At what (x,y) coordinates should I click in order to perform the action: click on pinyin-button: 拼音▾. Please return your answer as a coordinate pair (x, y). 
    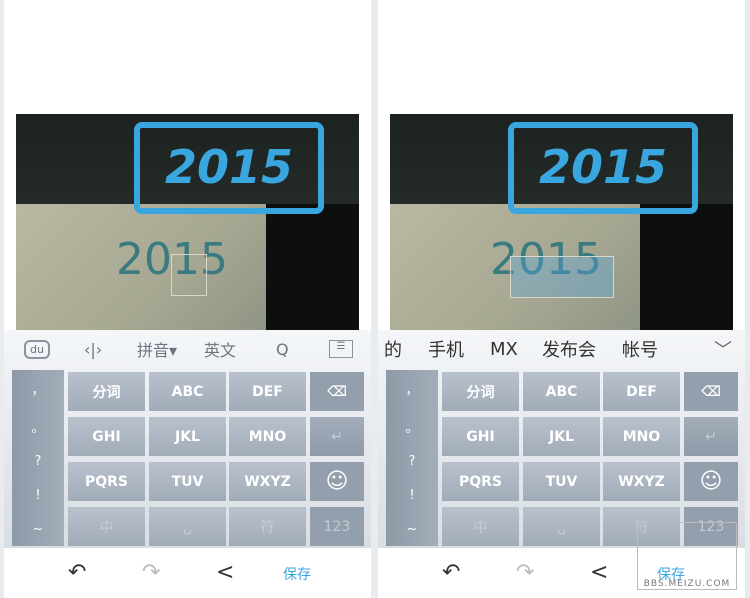
    Looking at the image, I should click on (157, 349).